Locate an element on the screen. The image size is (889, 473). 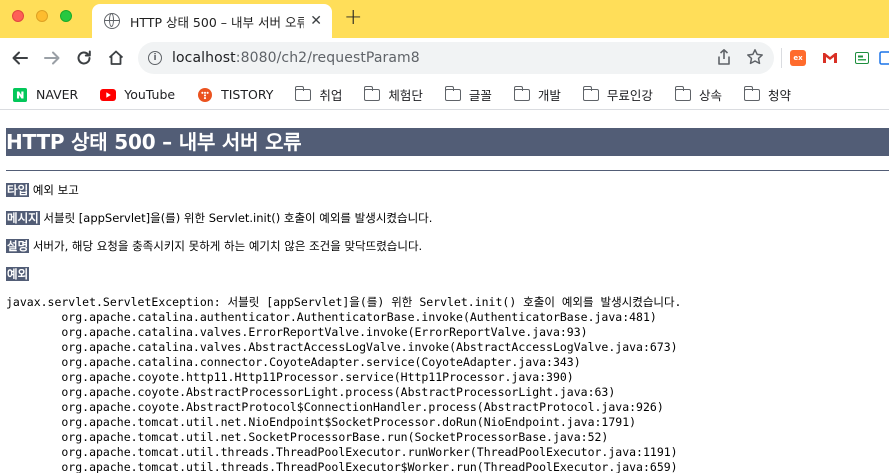
share-icon is located at coordinates (724, 57).